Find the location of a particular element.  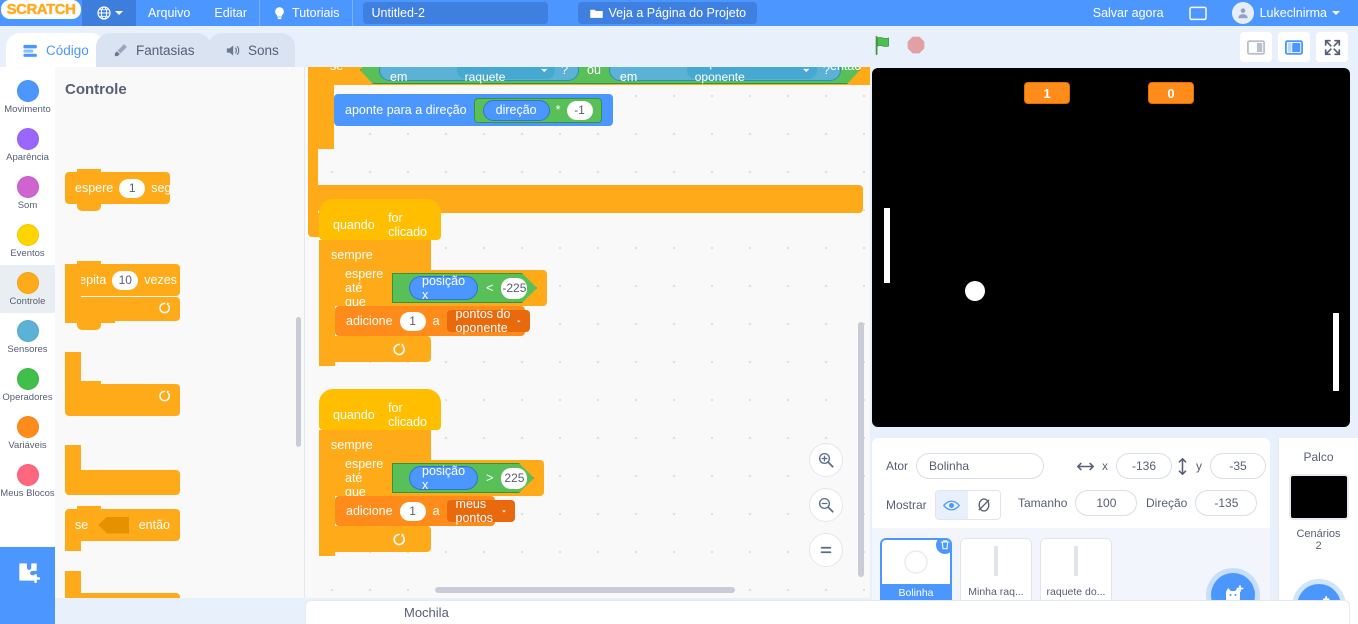

show-hidden-button is located at coordinates (983, 505).